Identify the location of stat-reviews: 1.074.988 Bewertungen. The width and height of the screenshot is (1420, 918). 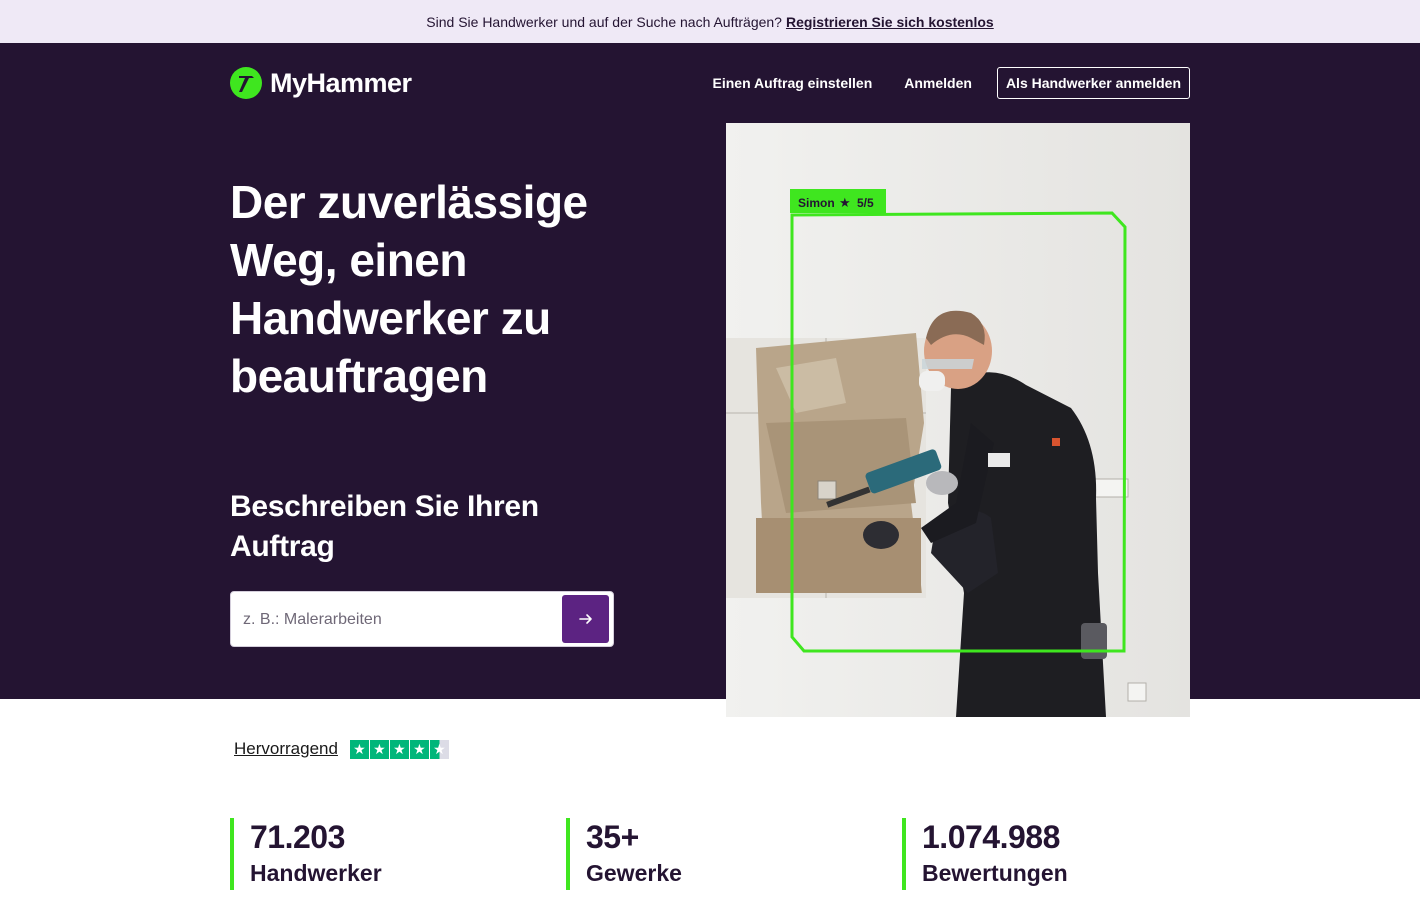
(985, 854).